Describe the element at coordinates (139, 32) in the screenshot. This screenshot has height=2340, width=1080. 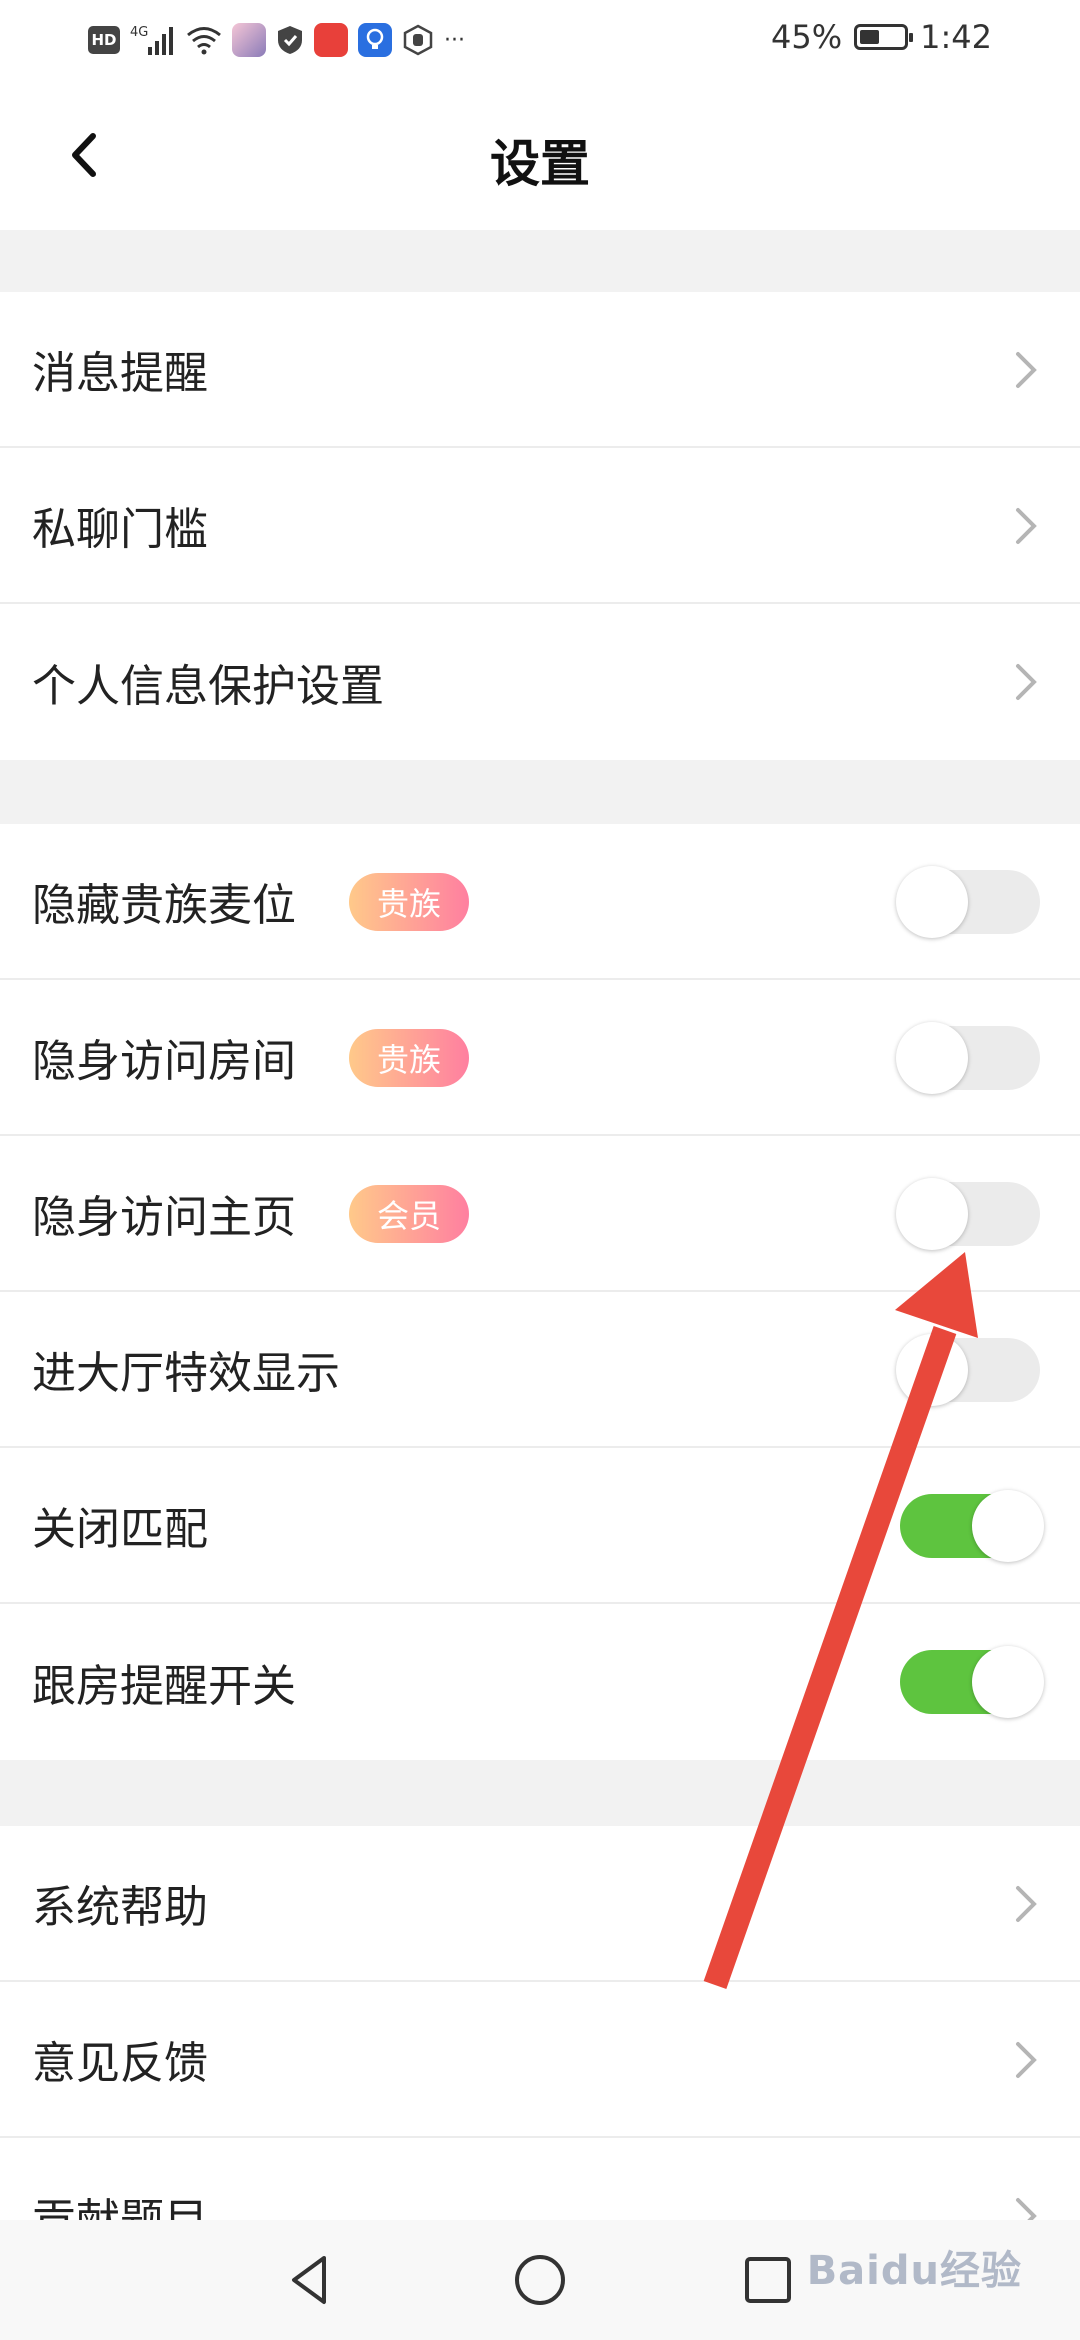
I see `network-type-label: 4G` at that location.